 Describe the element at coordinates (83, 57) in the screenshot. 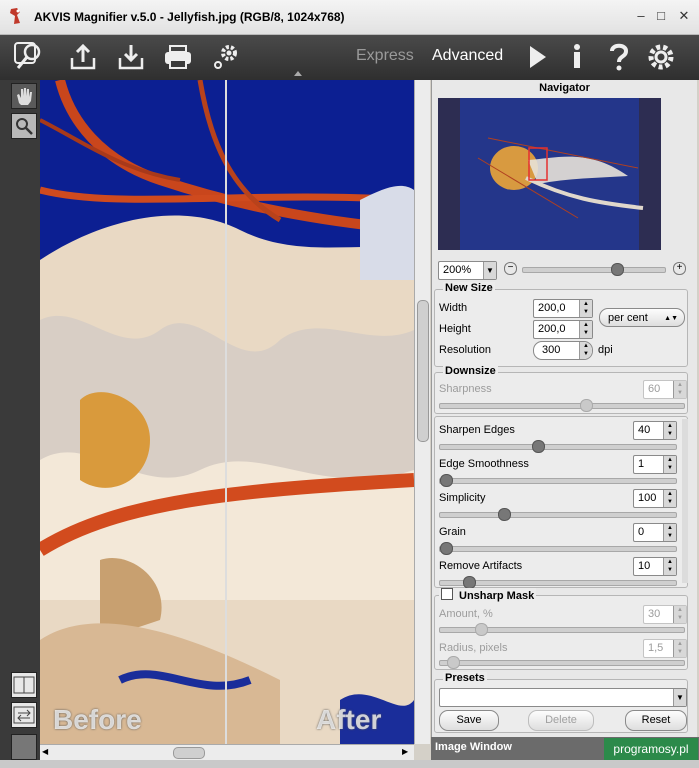

I see `open-file-icon` at that location.